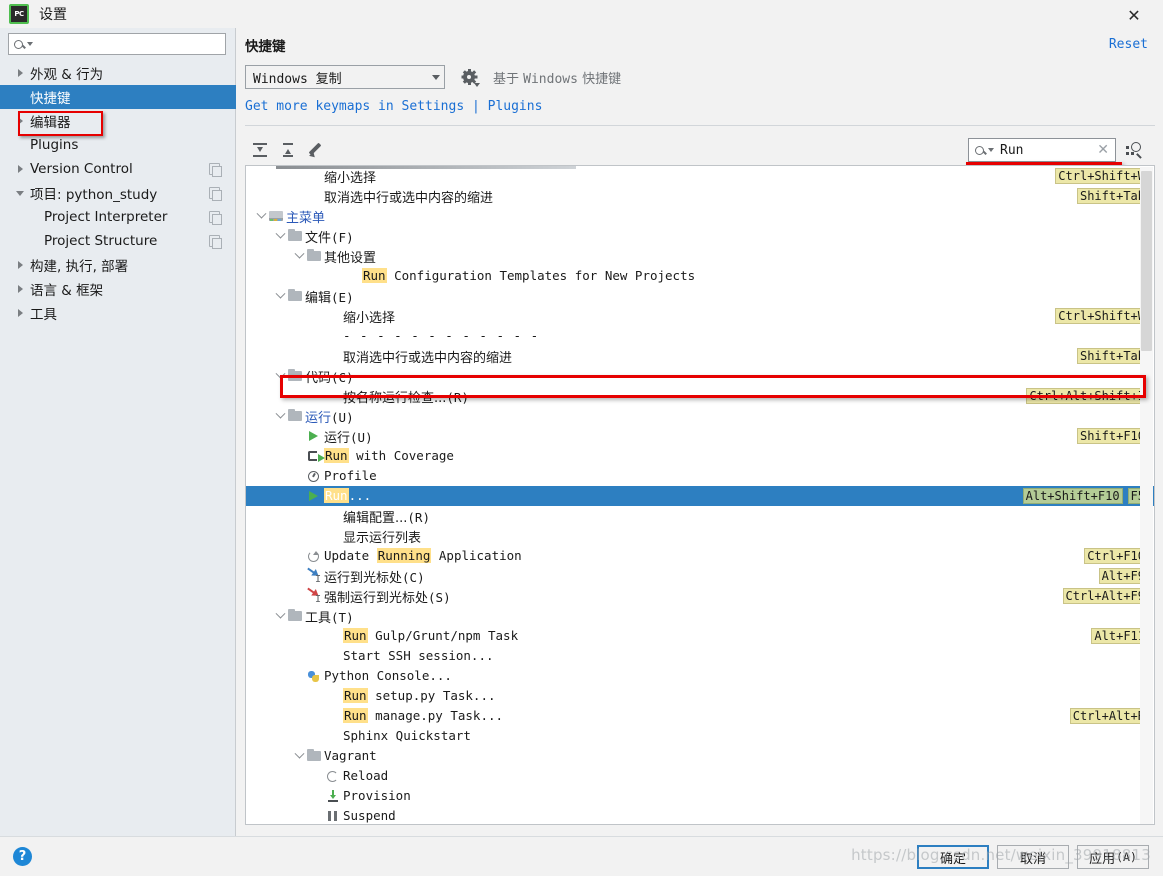 The image size is (1163, 876). What do you see at coordinates (700, 236) in the screenshot?
I see `tree-row: 文件(F)` at bounding box center [700, 236].